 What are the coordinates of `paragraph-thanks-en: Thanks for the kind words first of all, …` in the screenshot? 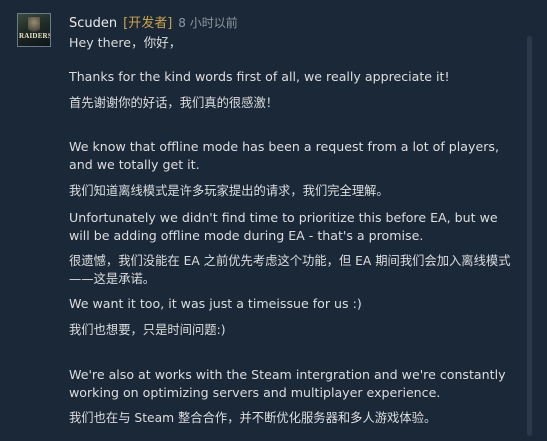 It's located at (259, 76).